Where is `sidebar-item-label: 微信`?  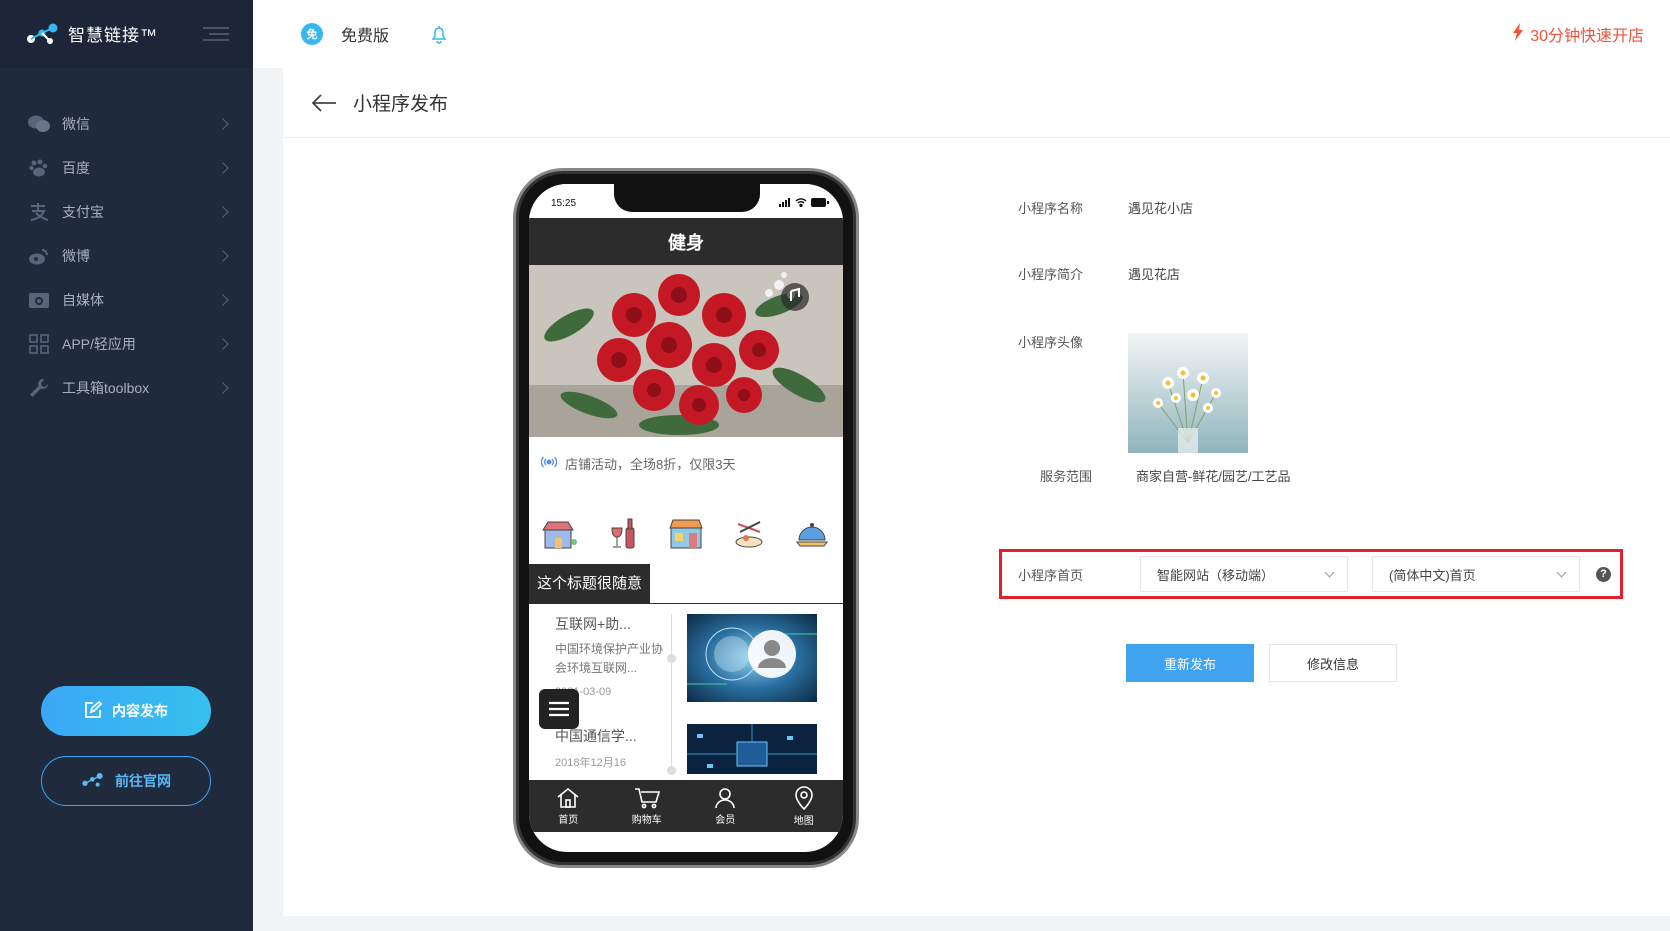
sidebar-item-label: 微信 is located at coordinates (76, 124).